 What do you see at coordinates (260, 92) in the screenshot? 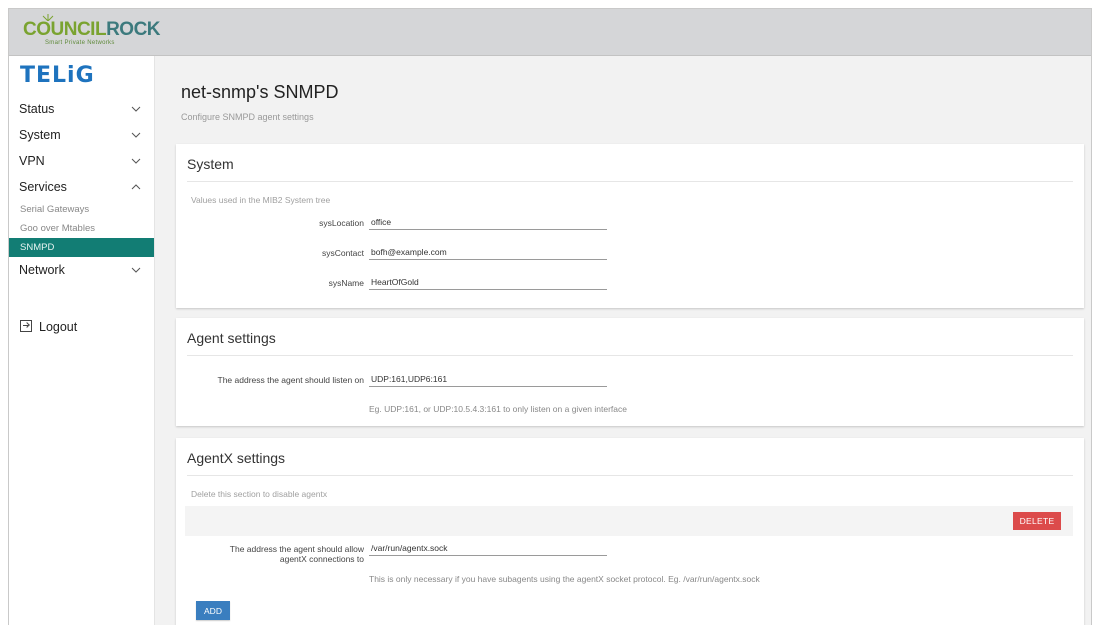
I see `page-title: net-snmp's SNMPD` at bounding box center [260, 92].